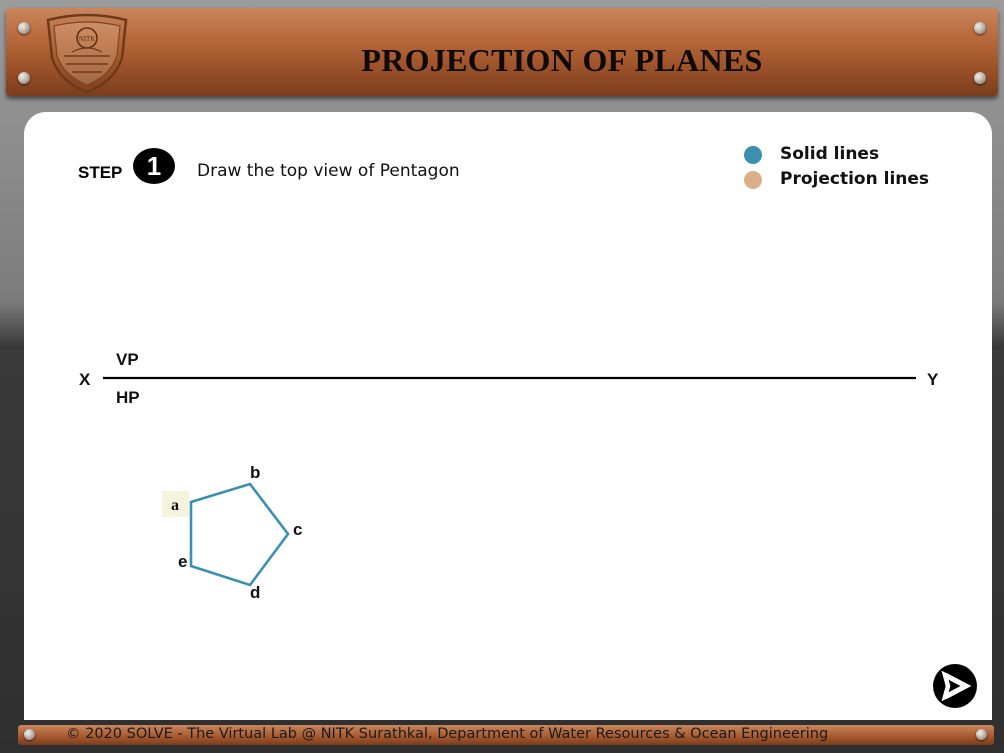 The height and width of the screenshot is (753, 1004). What do you see at coordinates (182, 561) in the screenshot?
I see `vertex-label-e: e` at bounding box center [182, 561].